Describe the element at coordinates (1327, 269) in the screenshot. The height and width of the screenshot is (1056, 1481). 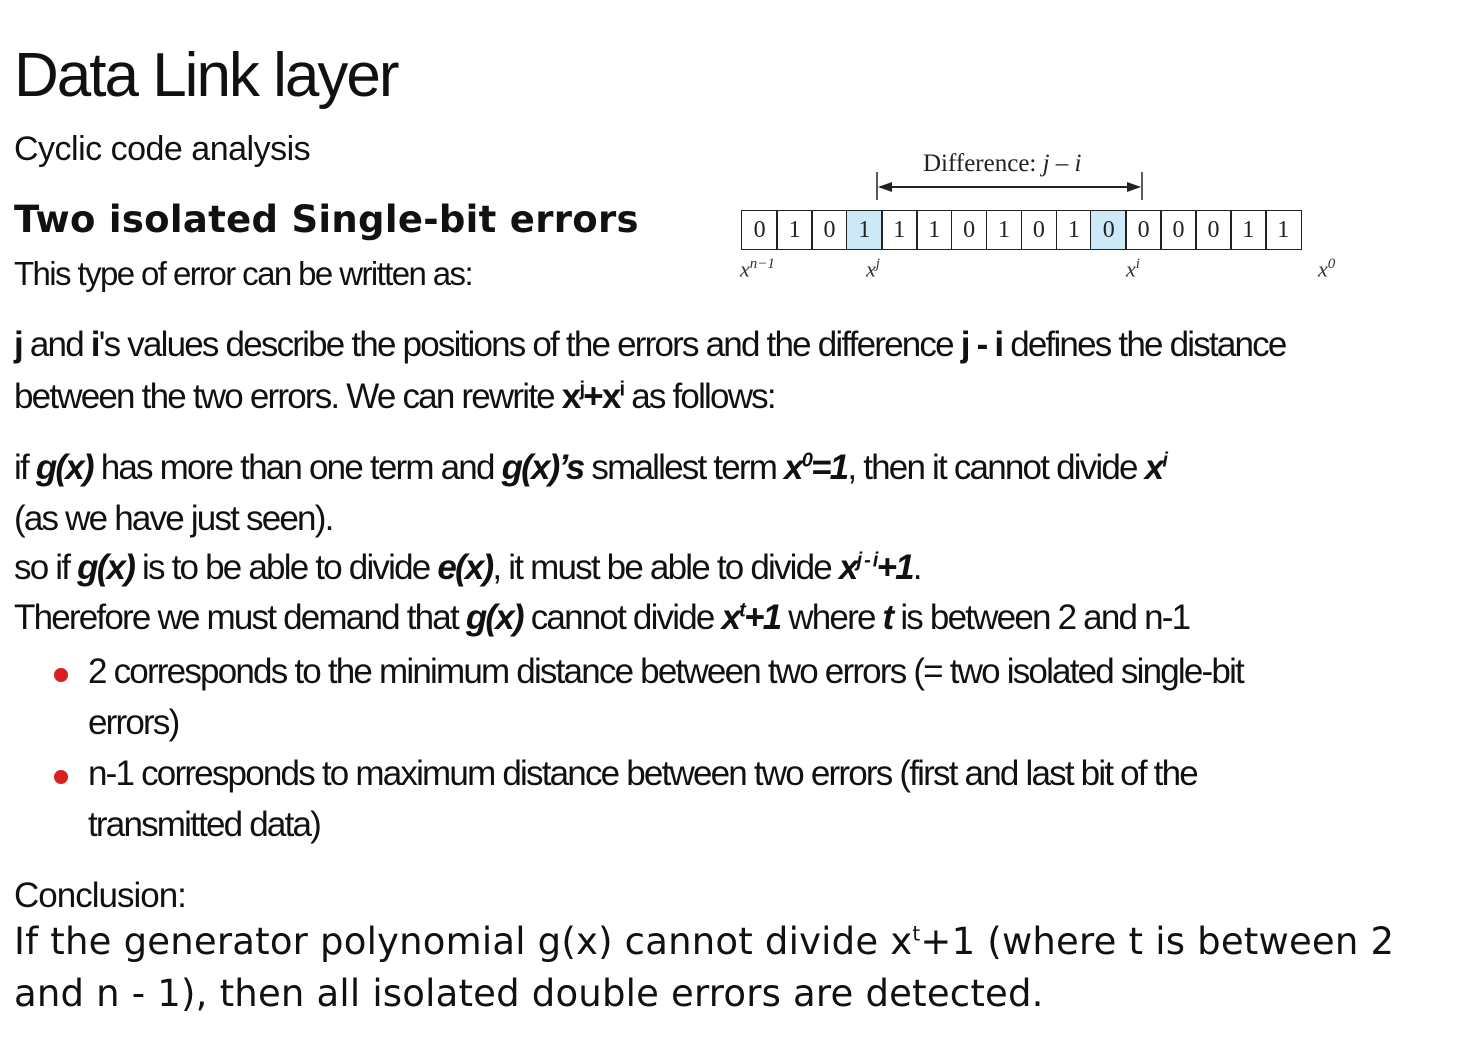
I see `label-x-0: x0` at that location.